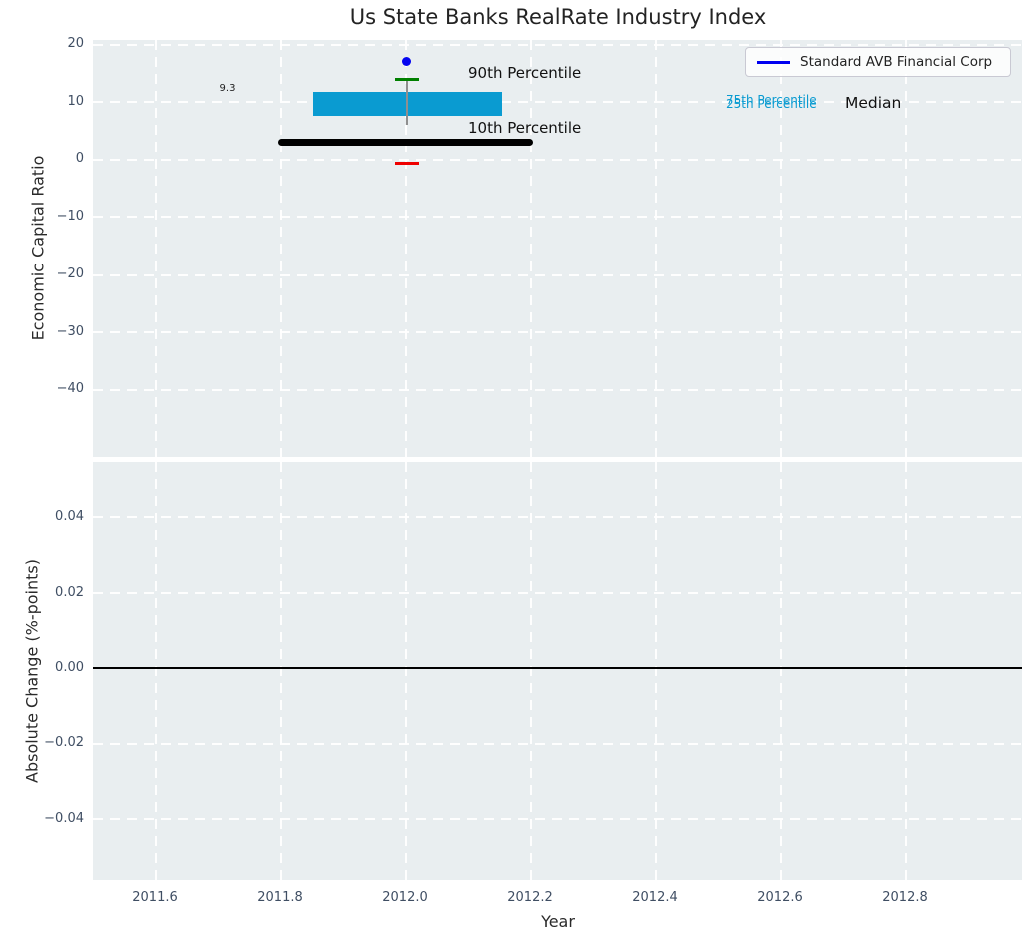  What do you see at coordinates (64, 818) in the screenshot?
I see `y-tick-label: −0.04` at bounding box center [64, 818].